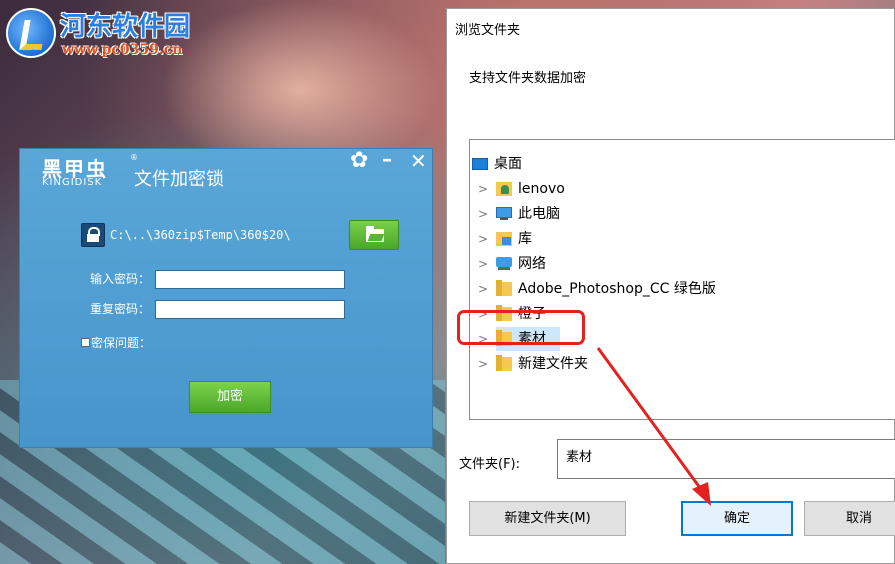  What do you see at coordinates (504, 213) in the screenshot?
I see `computer-icon` at bounding box center [504, 213].